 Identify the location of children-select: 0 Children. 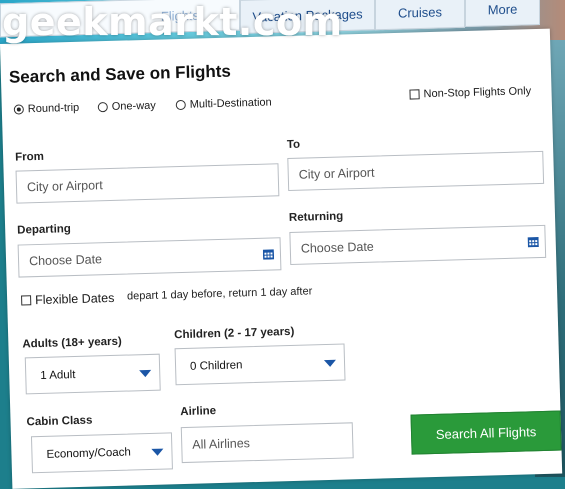
(260, 364).